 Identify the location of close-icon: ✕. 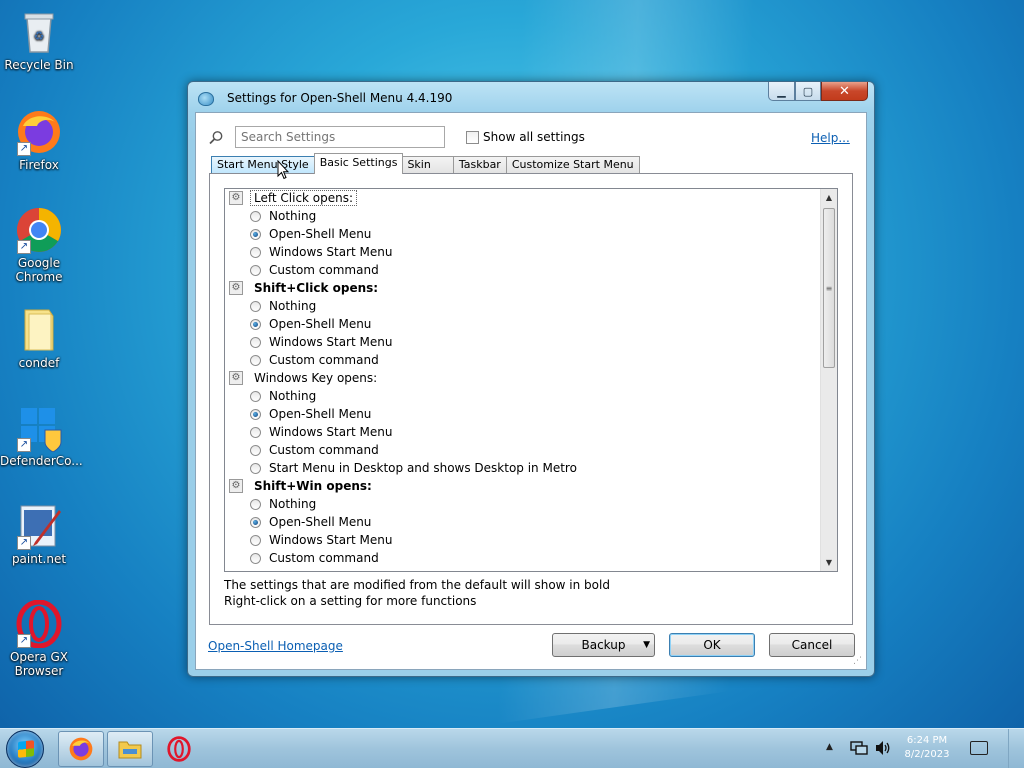
(844, 91).